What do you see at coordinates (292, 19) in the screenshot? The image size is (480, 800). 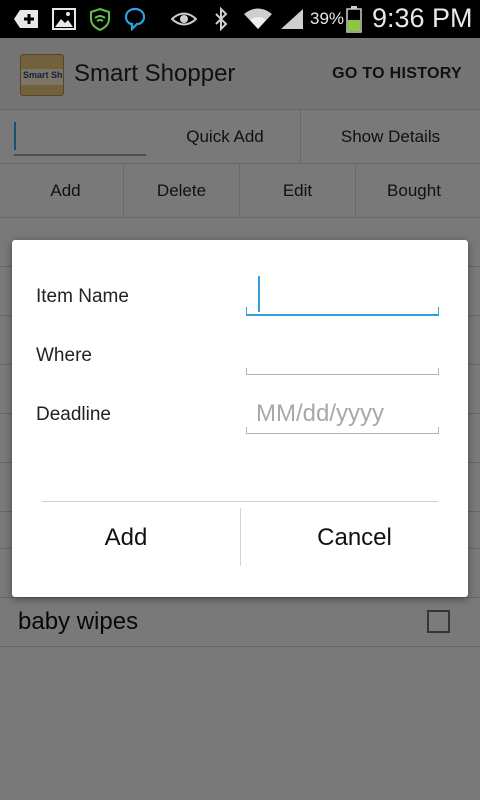 I see `cell-signal-icon` at bounding box center [292, 19].